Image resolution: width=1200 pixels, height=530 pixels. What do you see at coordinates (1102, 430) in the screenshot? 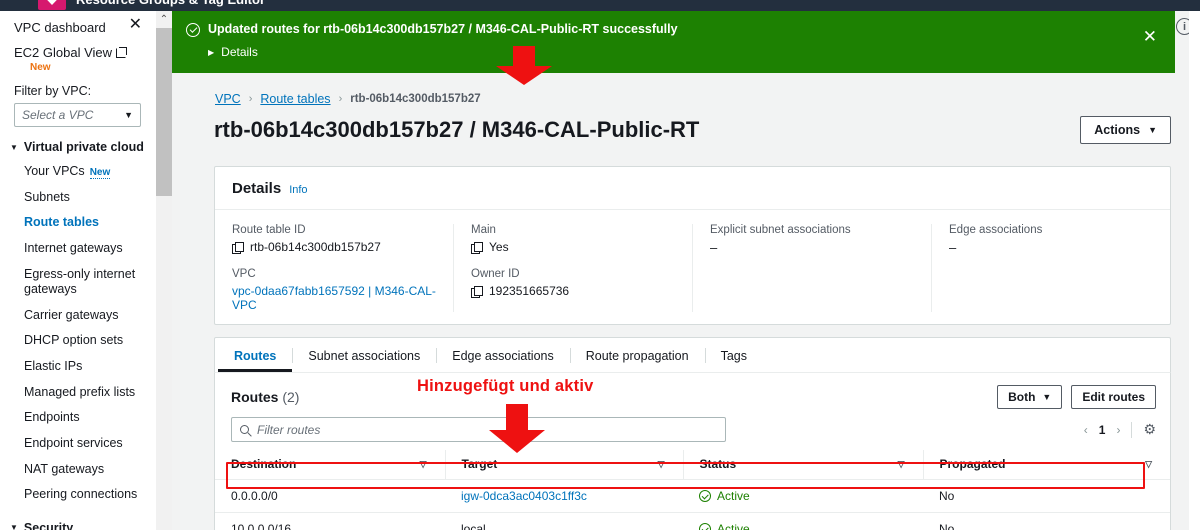
I see `pagination-page-number: 1` at bounding box center [1102, 430].